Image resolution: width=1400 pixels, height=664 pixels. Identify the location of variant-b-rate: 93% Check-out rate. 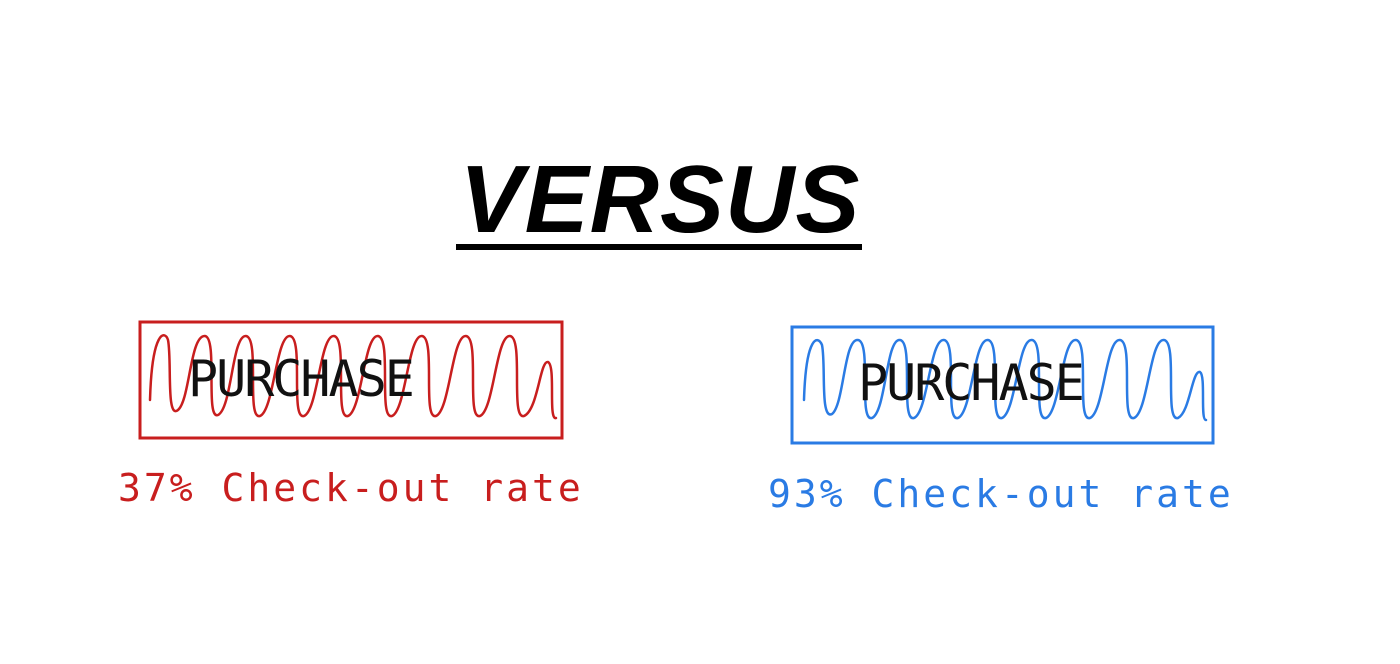
(1001, 494).